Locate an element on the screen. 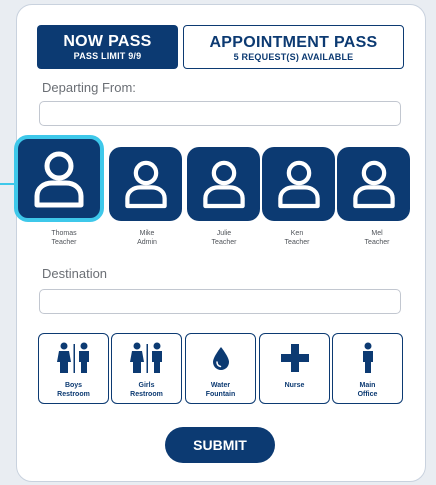 The height and width of the screenshot is (485, 436). destination-label-text: Water Fountain is located at coordinates (220, 390).